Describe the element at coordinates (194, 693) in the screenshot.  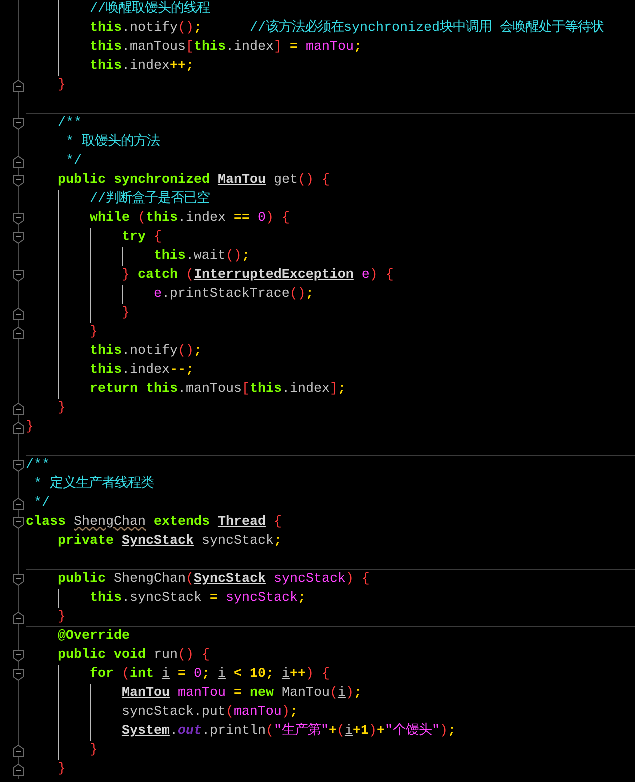
I see `code-line: ManTou manTou = new ManTou(i);` at that location.